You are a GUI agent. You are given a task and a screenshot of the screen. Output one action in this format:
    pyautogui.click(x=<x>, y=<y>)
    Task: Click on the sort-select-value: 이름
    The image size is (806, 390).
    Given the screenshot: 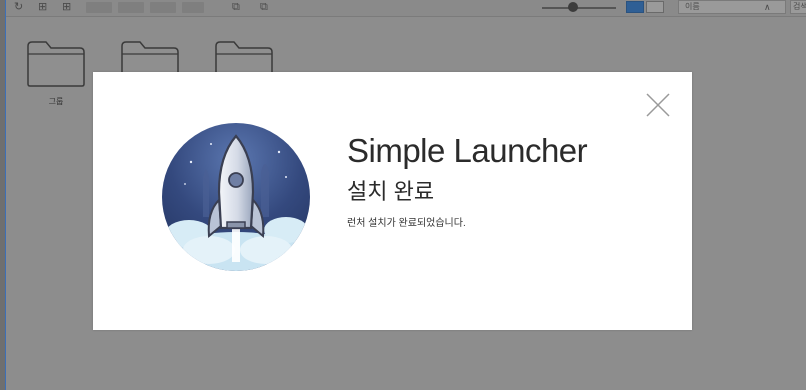 What is the action you would take?
    pyautogui.click(x=692, y=6)
    